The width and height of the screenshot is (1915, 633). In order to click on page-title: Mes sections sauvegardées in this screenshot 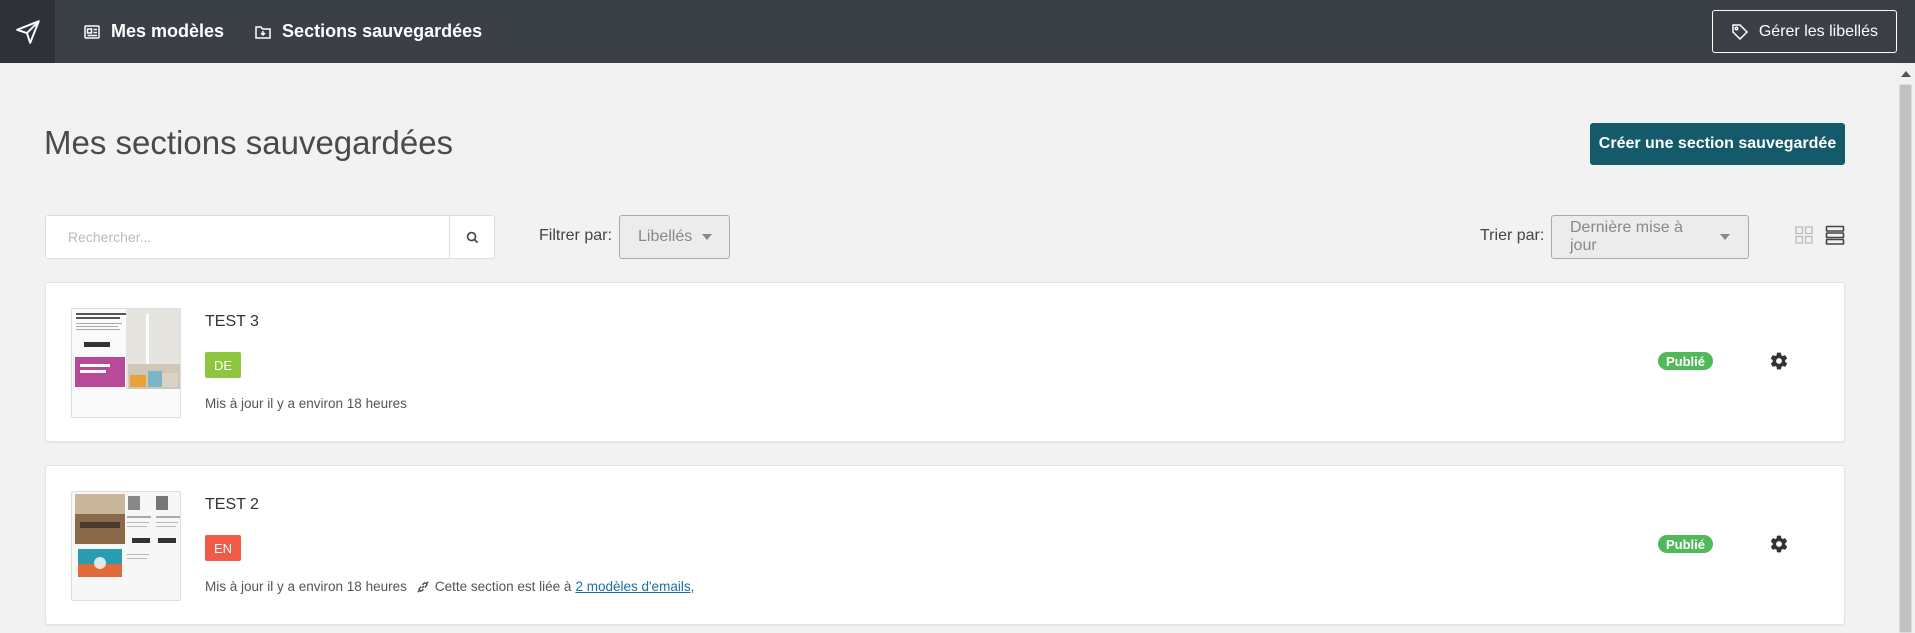, I will do `click(249, 142)`.